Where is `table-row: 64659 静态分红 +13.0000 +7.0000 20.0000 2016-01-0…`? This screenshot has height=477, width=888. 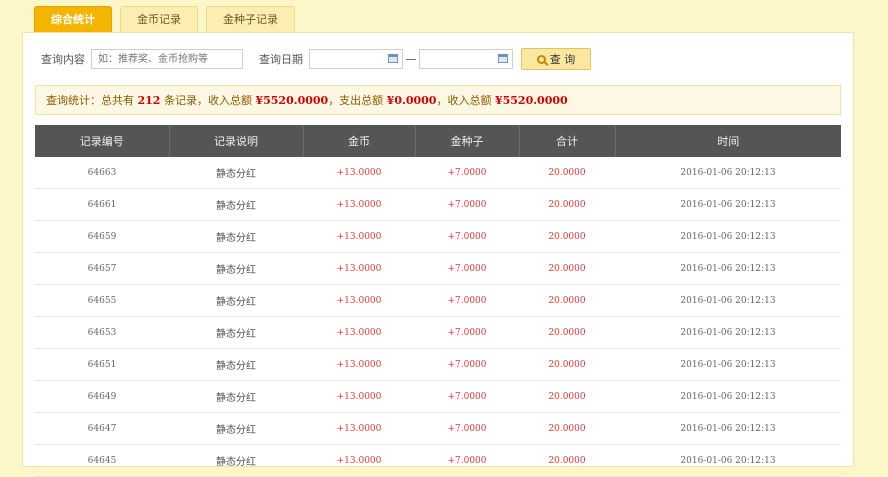
table-row: 64659 静态分红 +13.0000 +7.0000 20.0000 2016-01-0… is located at coordinates (438, 236).